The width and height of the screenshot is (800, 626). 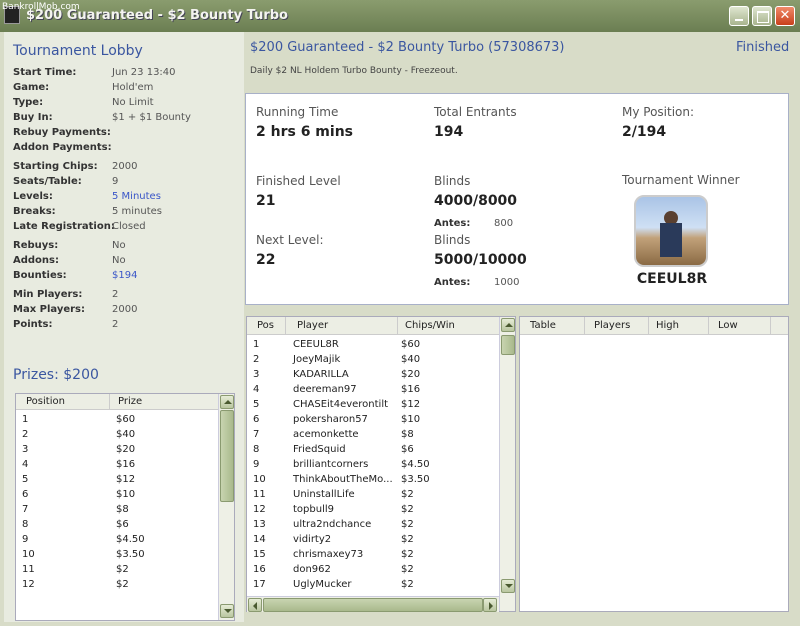 What do you see at coordinates (373, 511) in the screenshot?
I see `player-row: 12 topbull9 $2` at bounding box center [373, 511].